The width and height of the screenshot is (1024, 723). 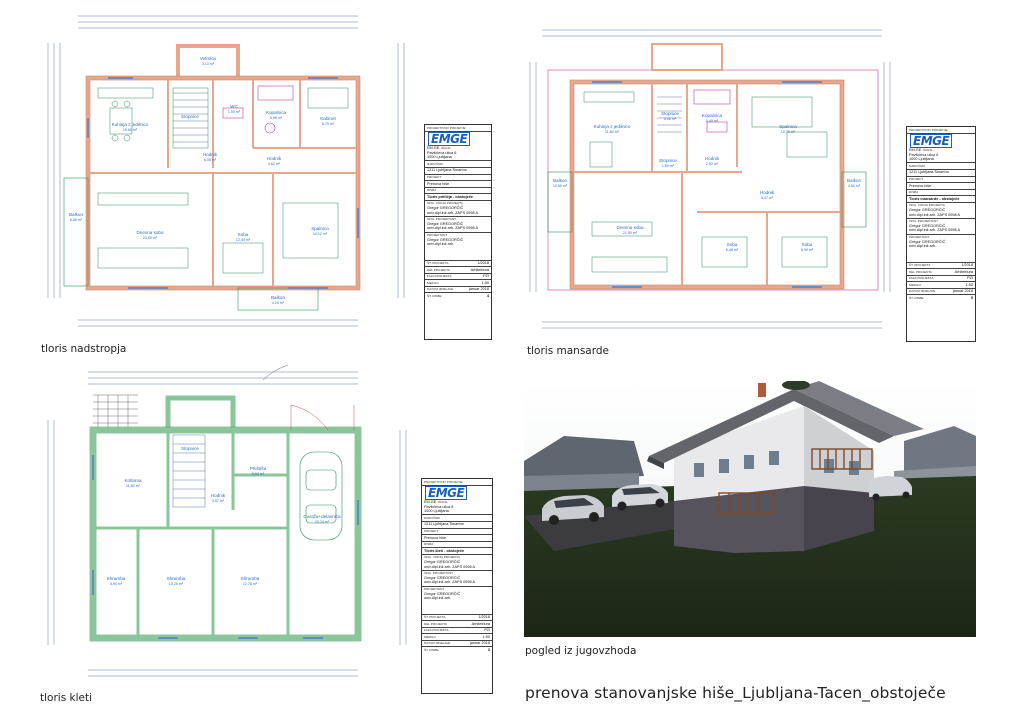 What do you see at coordinates (250, 584) in the screenshot?
I see `room-area: 12,76 m²` at bounding box center [250, 584].